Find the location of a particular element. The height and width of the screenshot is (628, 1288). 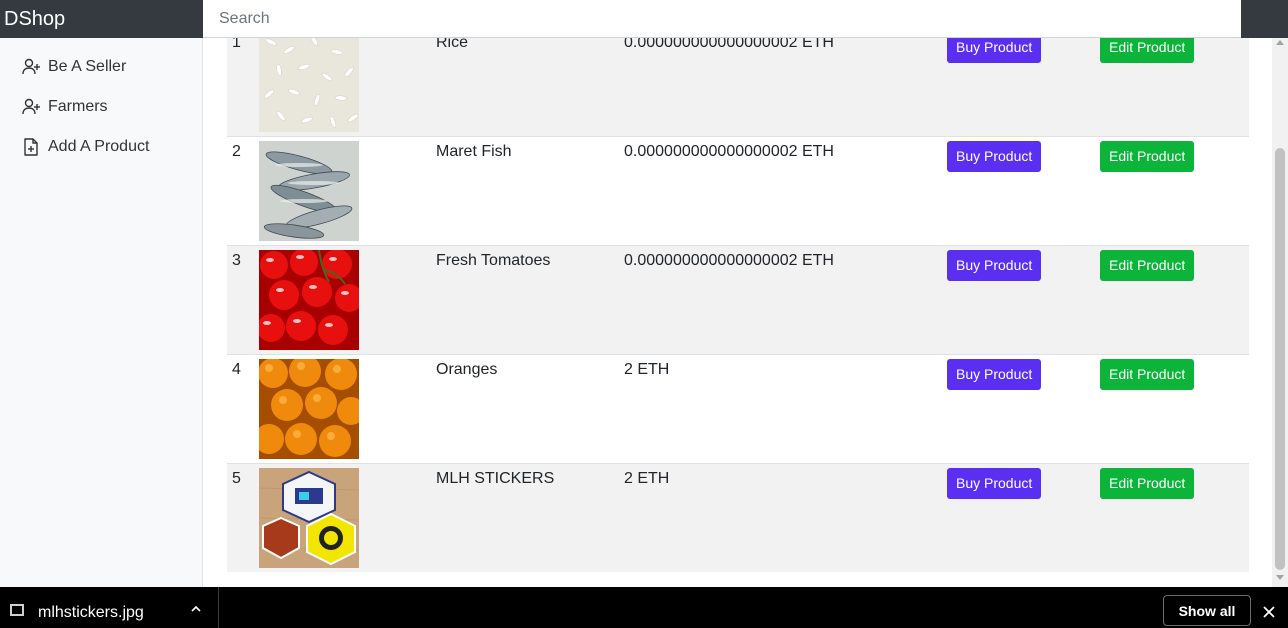

scrollbar-thumb is located at coordinates (1280, 359).